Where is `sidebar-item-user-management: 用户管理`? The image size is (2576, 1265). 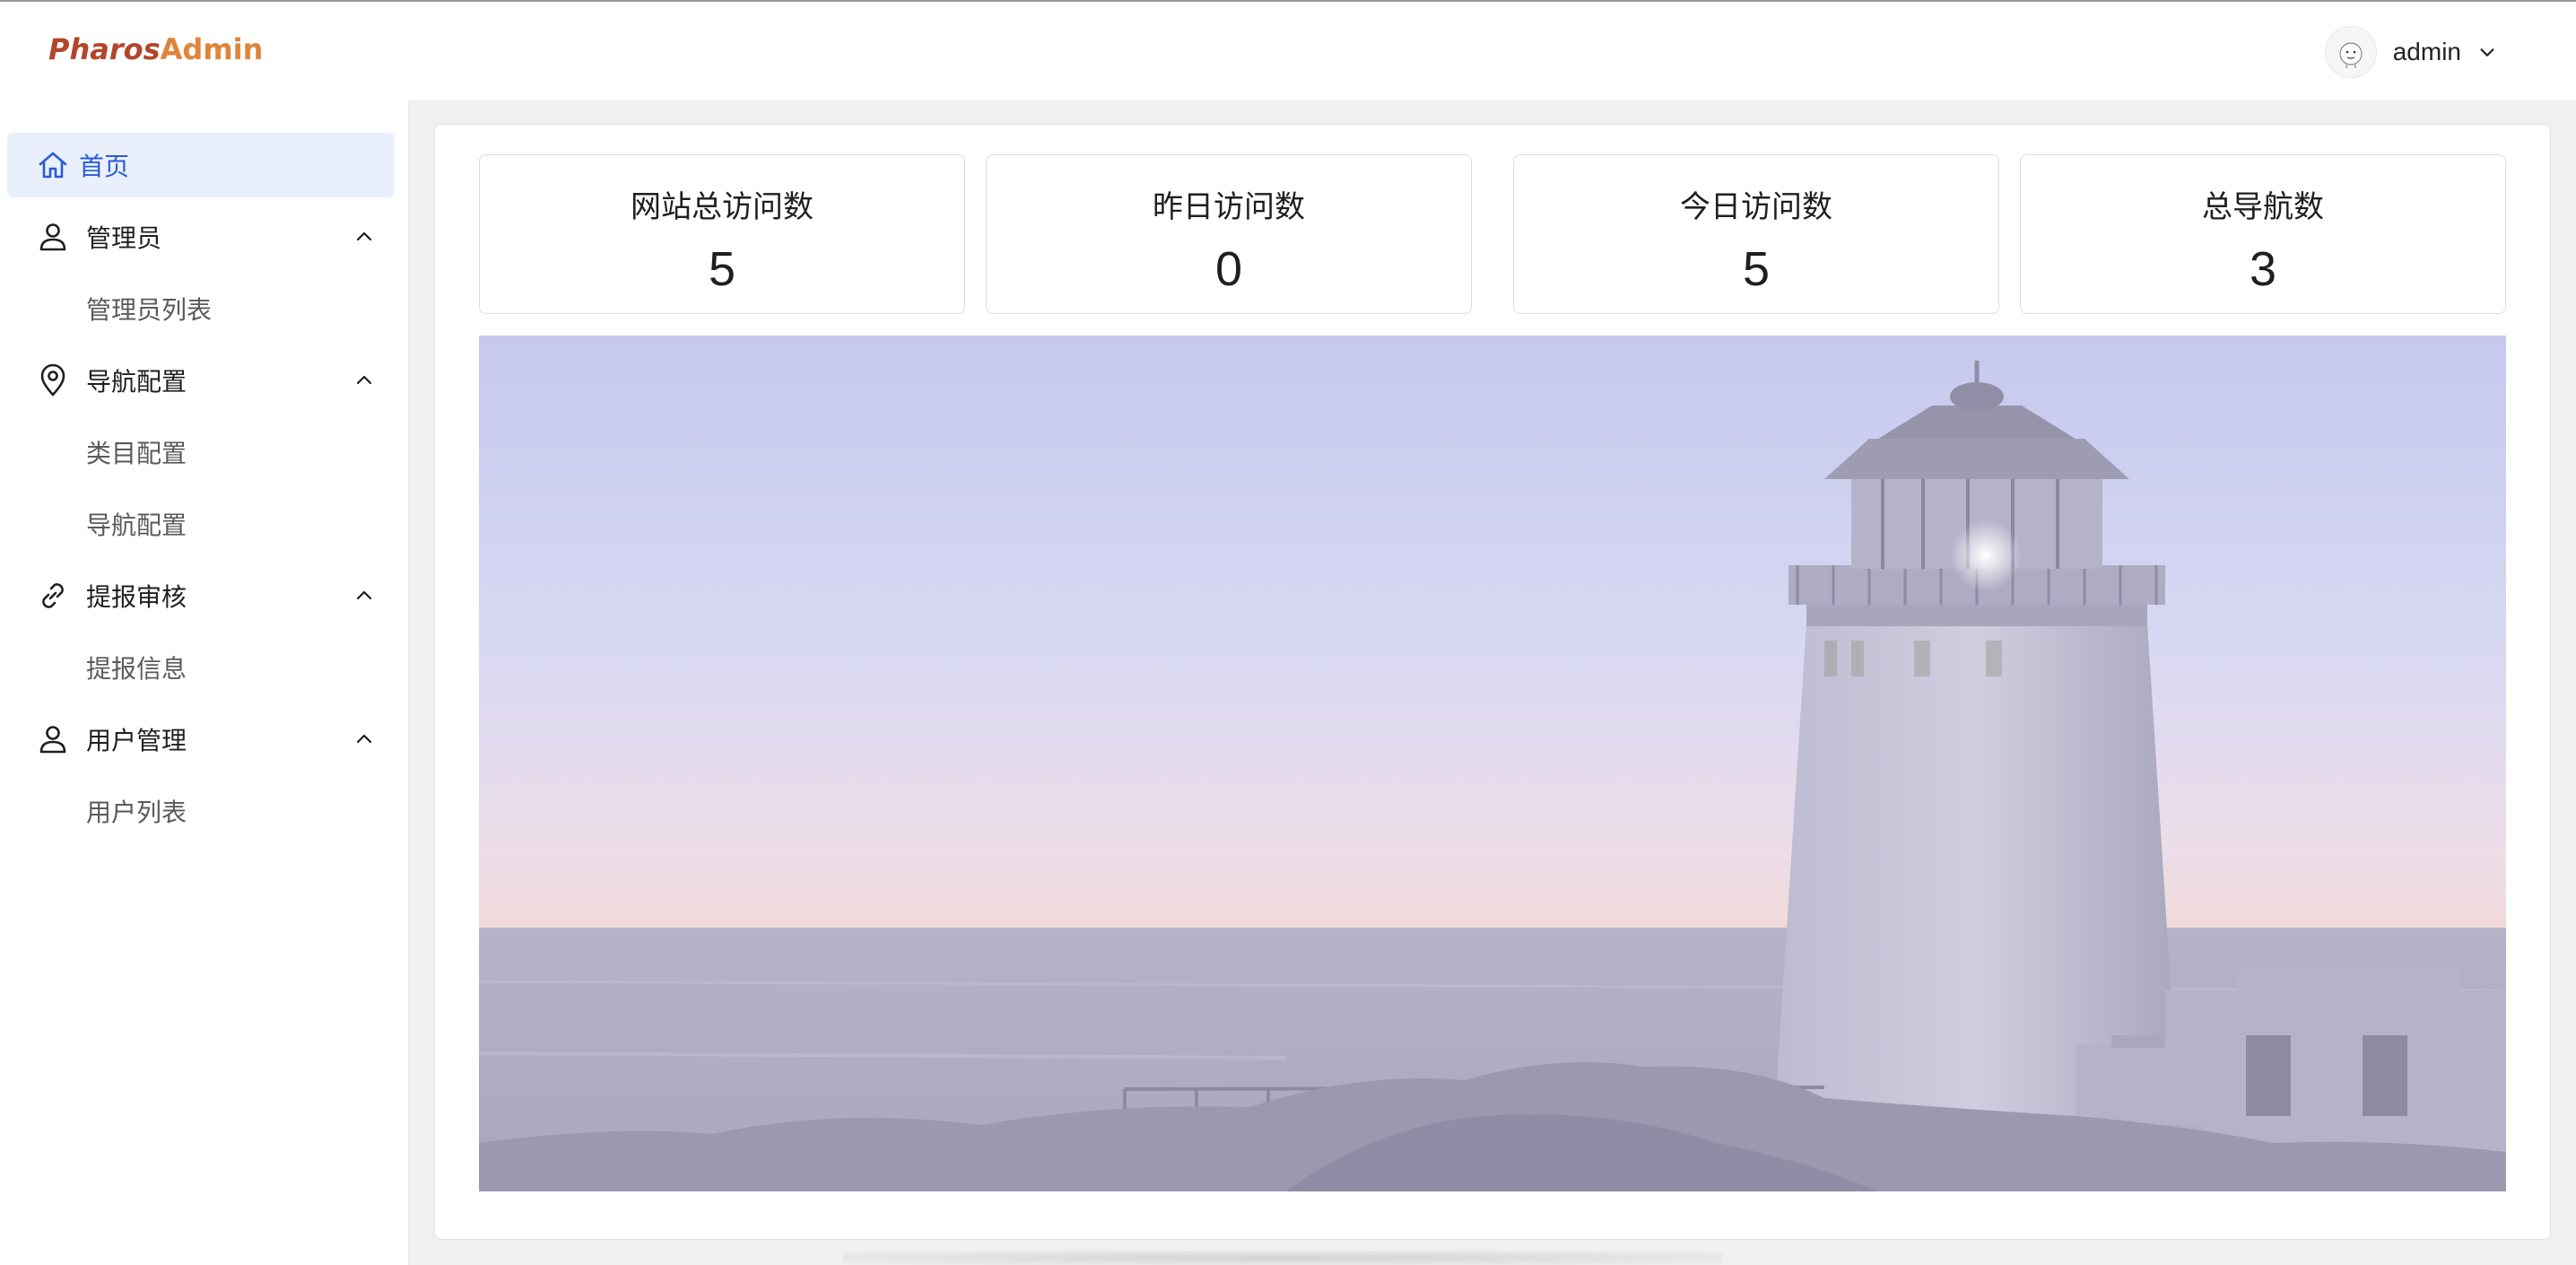 sidebar-item-user-management: 用户管理 is located at coordinates (201, 739).